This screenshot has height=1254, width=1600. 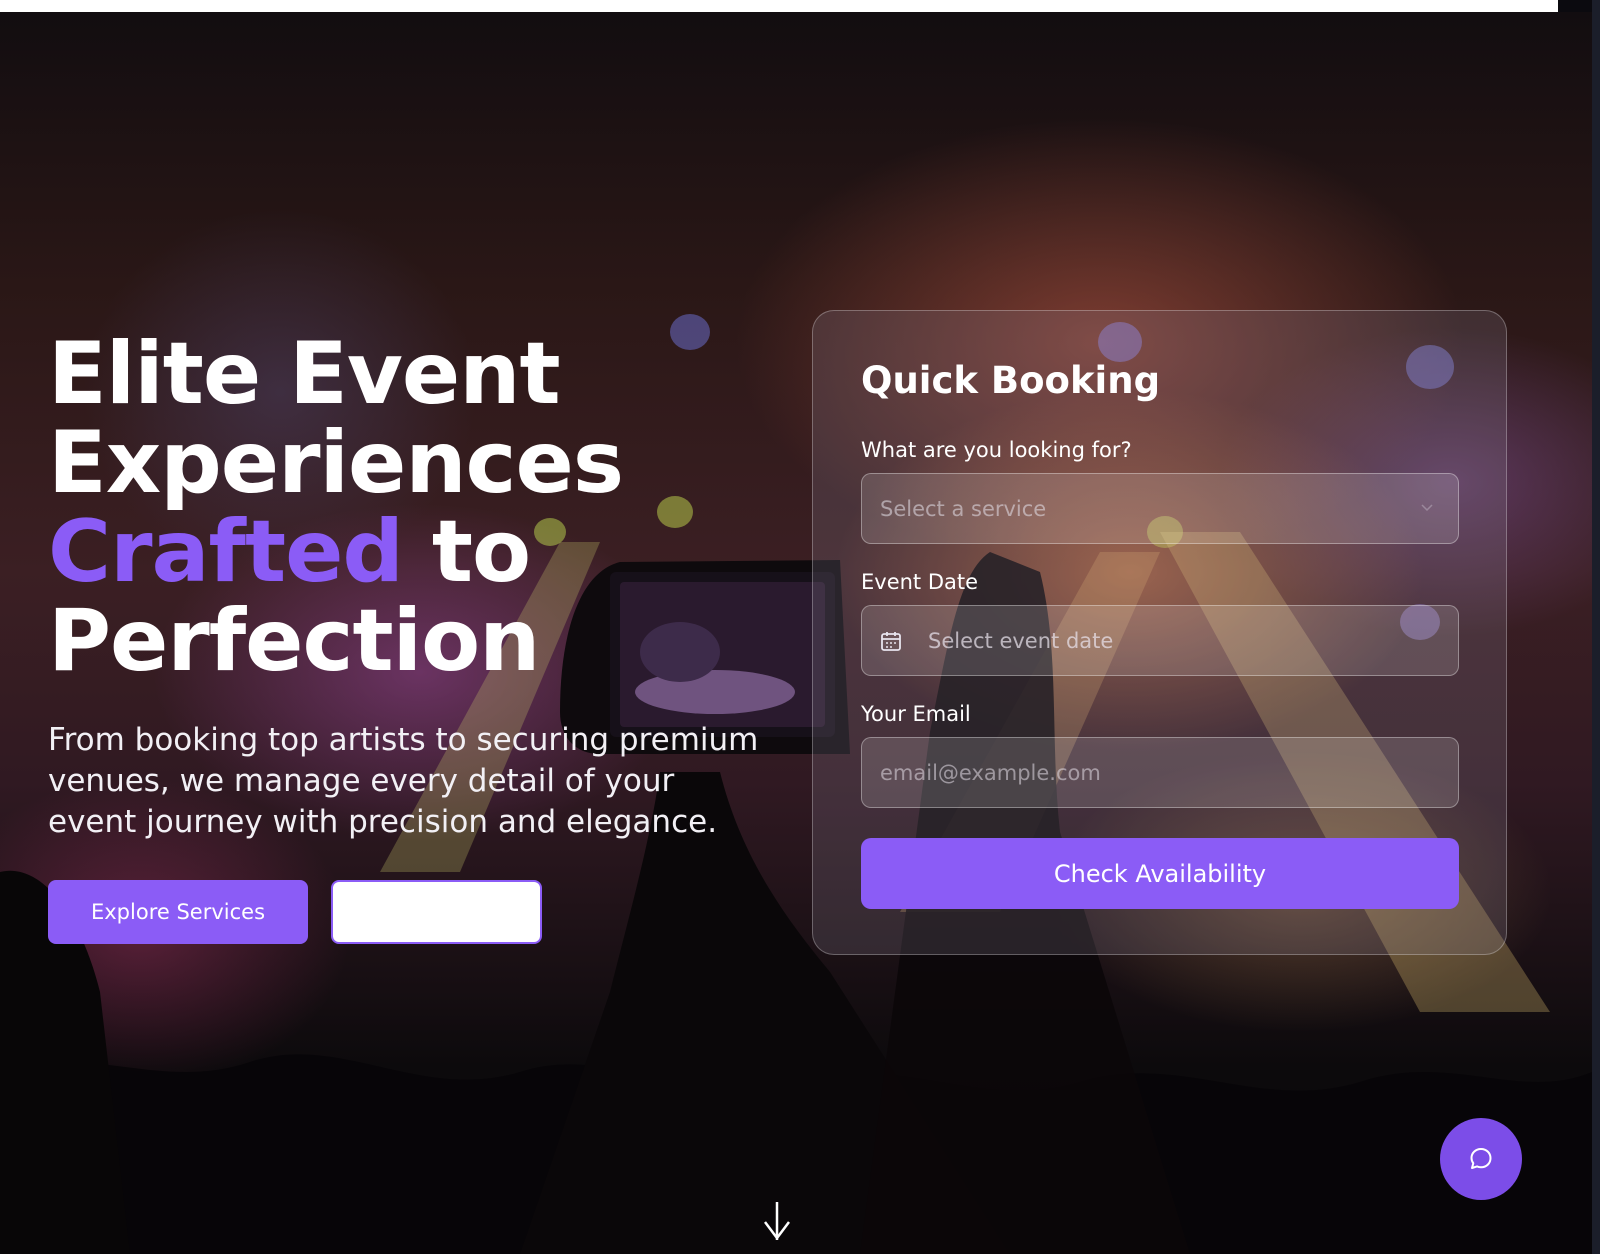 I want to click on service-select: Select a service, so click(x=1160, y=508).